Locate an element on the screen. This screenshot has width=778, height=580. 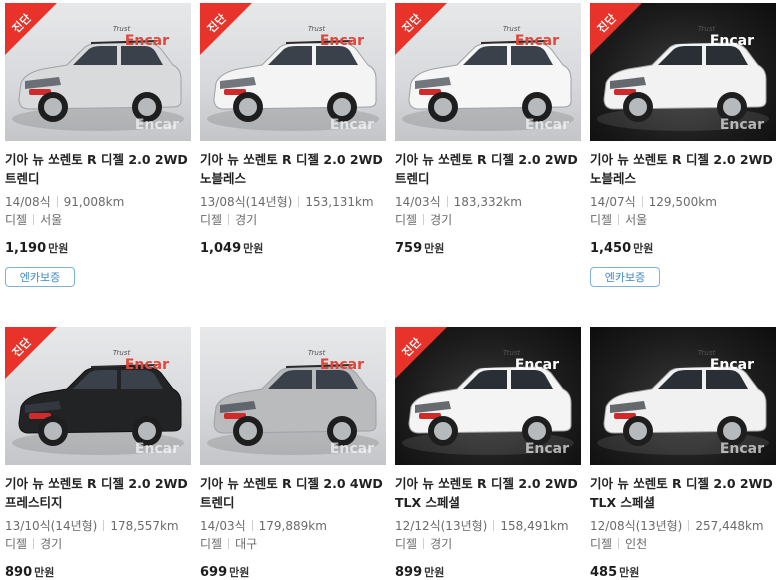
listing-price-value: 699 is located at coordinates (214, 572).